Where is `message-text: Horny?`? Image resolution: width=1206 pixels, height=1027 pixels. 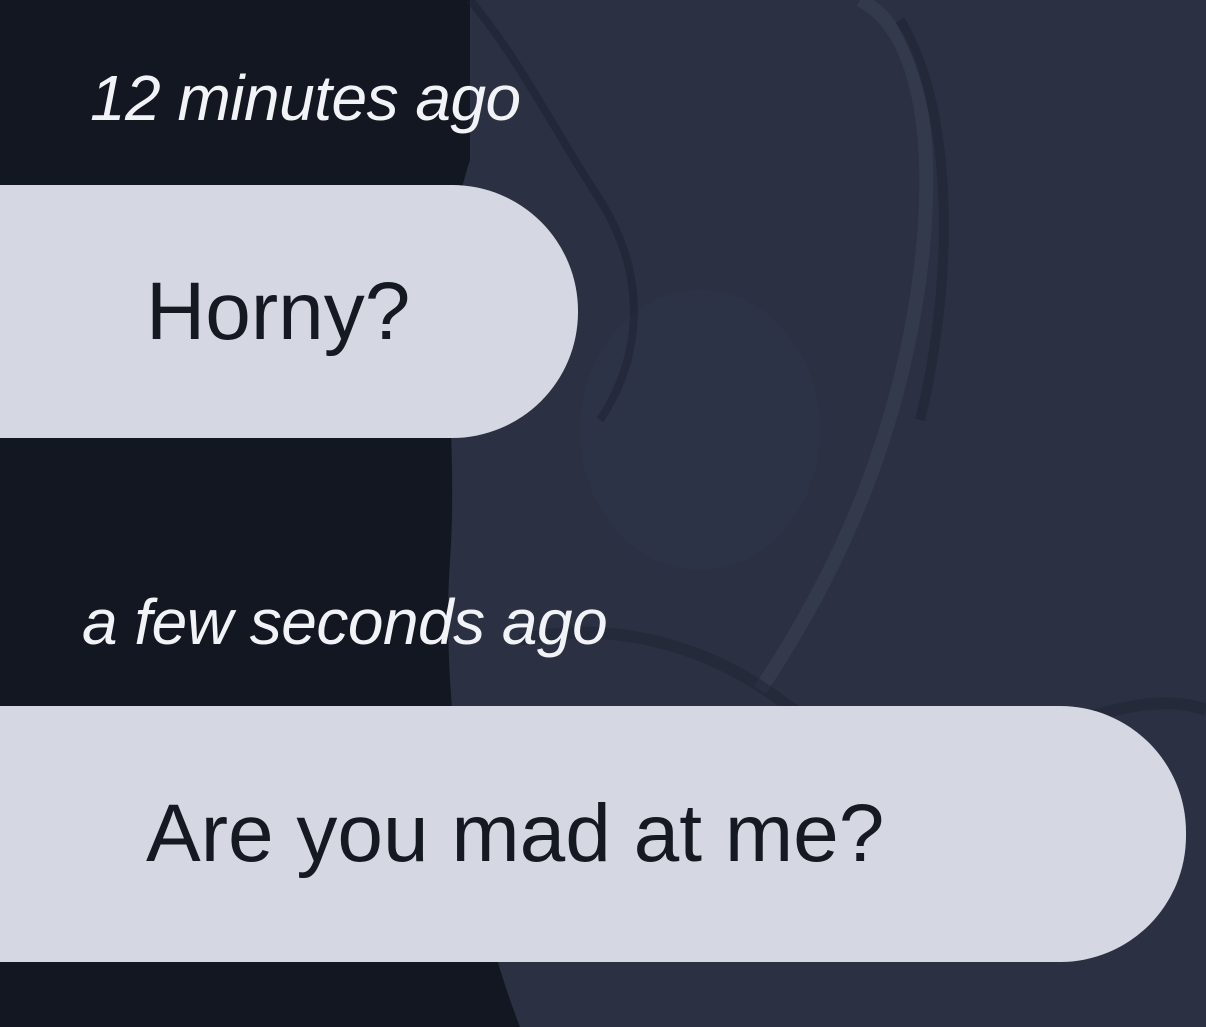 message-text: Horny? is located at coordinates (278, 311).